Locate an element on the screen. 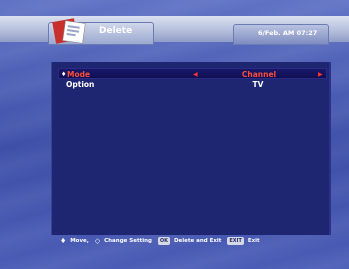  menu-book-icon is located at coordinates (69, 31).